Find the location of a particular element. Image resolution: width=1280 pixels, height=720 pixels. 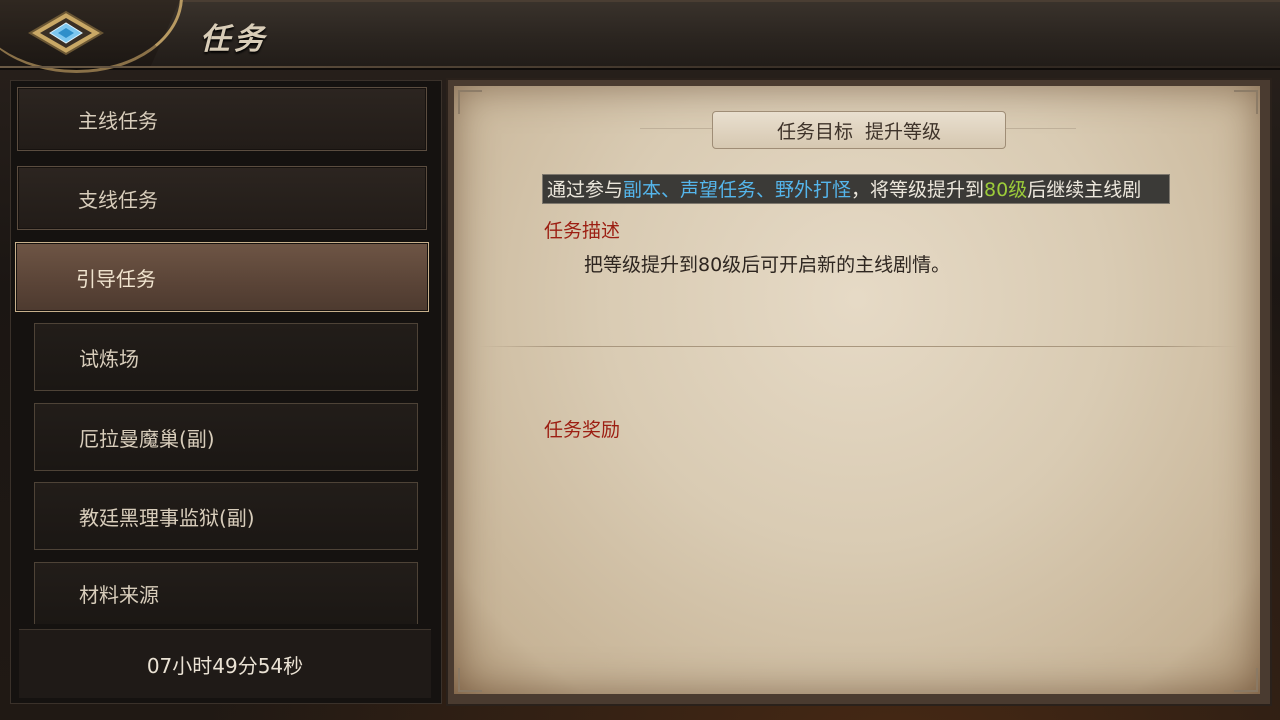

reward-label: 任务奖励 is located at coordinates (582, 430).